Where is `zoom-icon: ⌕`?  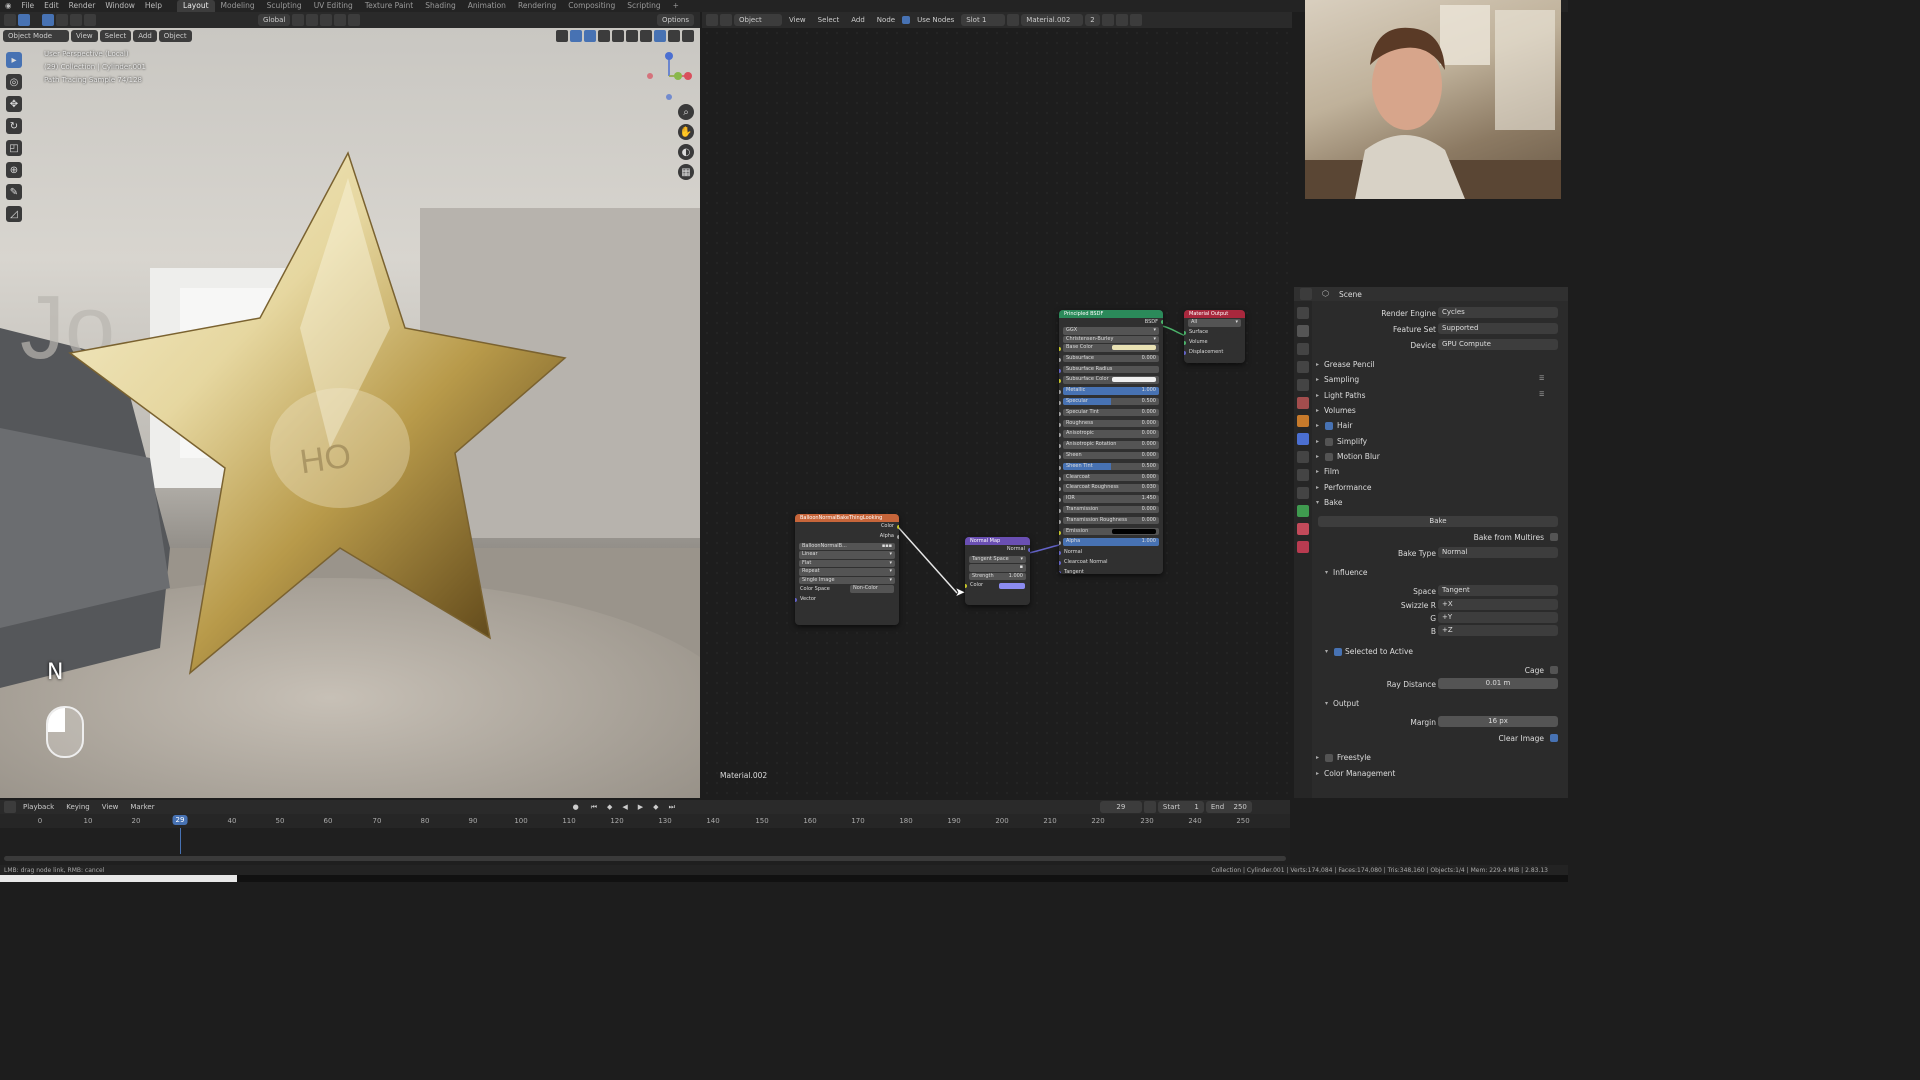 zoom-icon: ⌕ is located at coordinates (686, 112).